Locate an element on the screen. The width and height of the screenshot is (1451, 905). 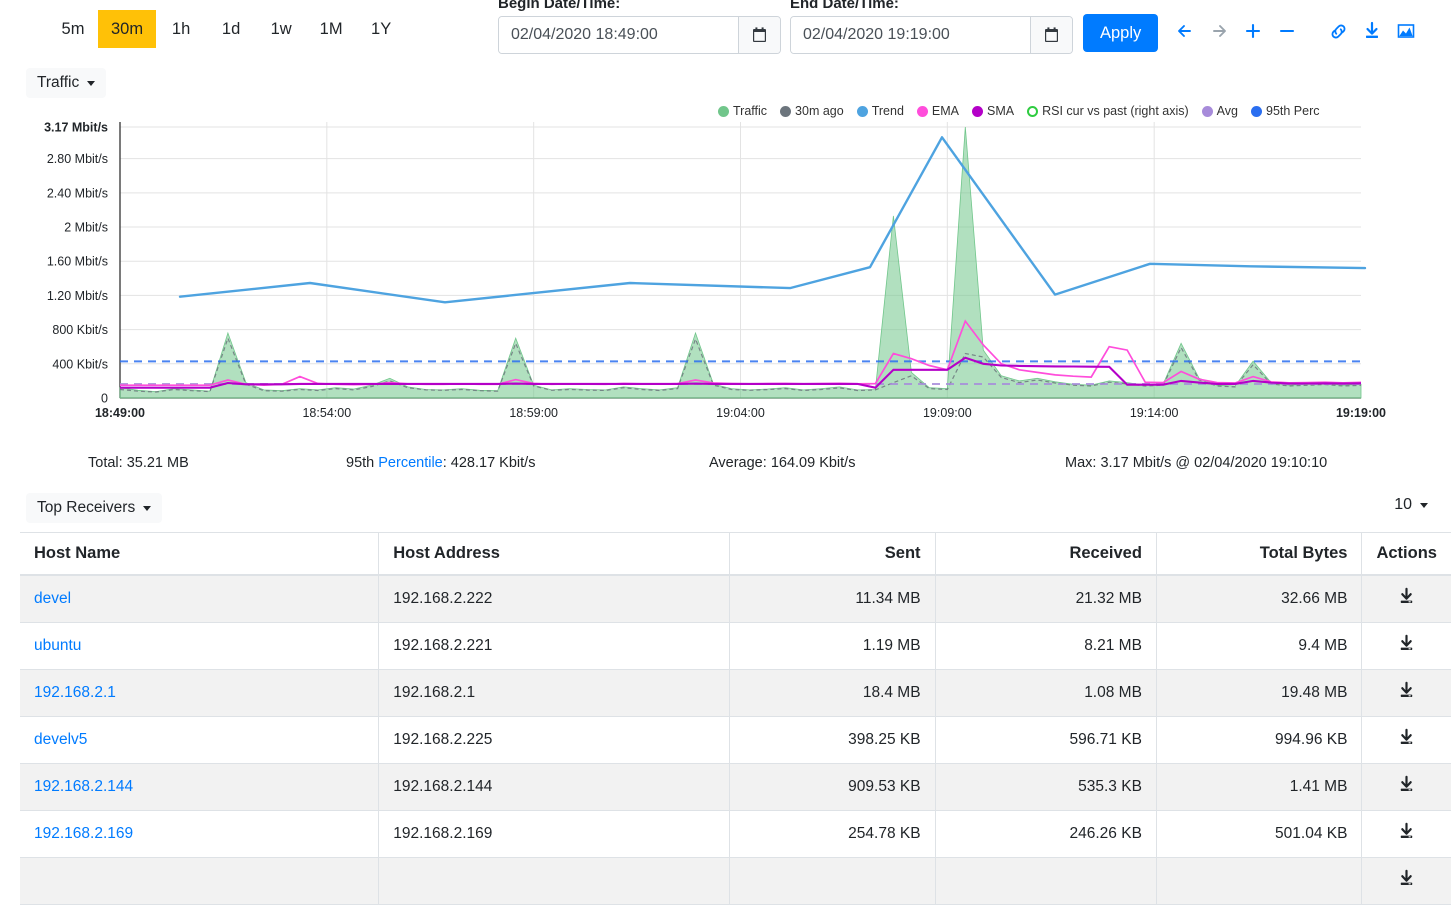
x-axis-tick: 19:19:00 is located at coordinates (1361, 413).